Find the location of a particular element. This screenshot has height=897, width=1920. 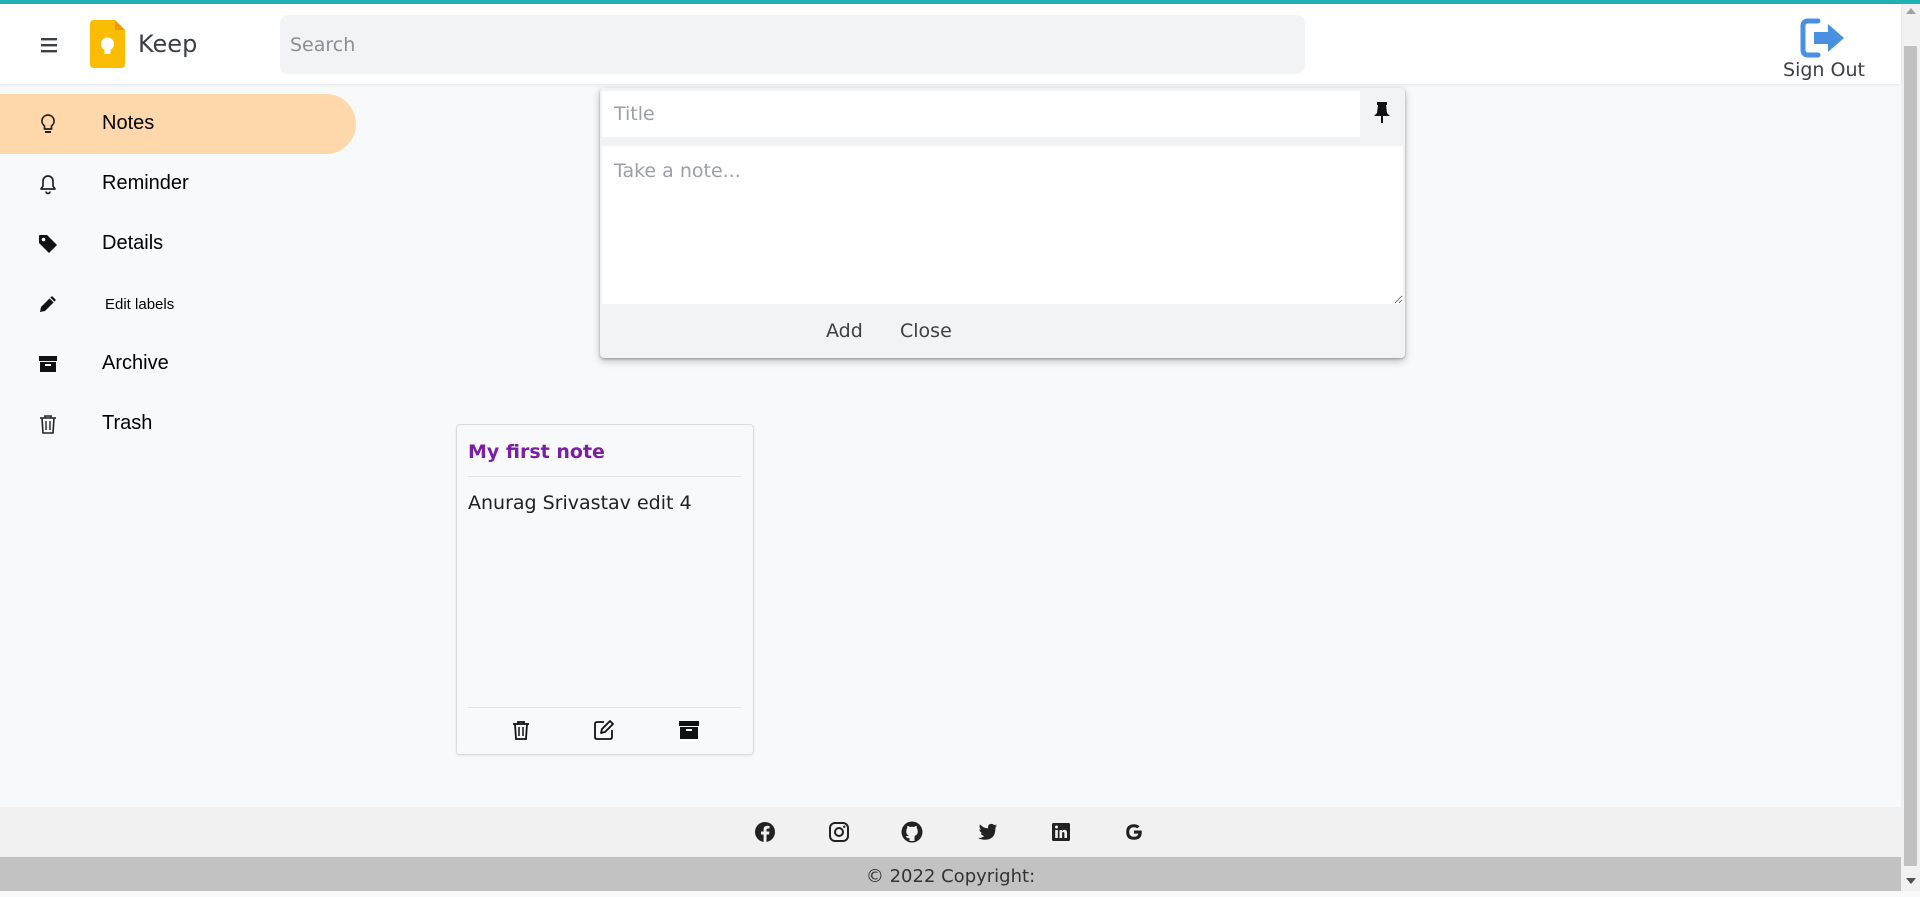

note-title-input is located at coordinates (981, 114).